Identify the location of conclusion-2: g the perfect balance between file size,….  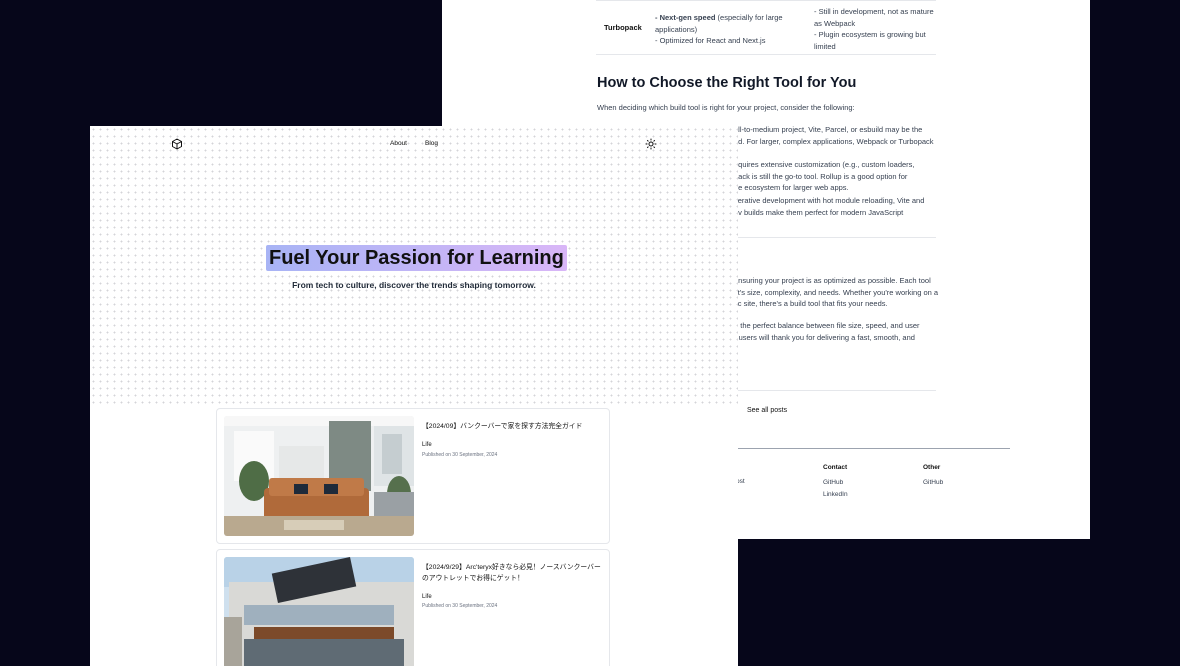
(827, 331).